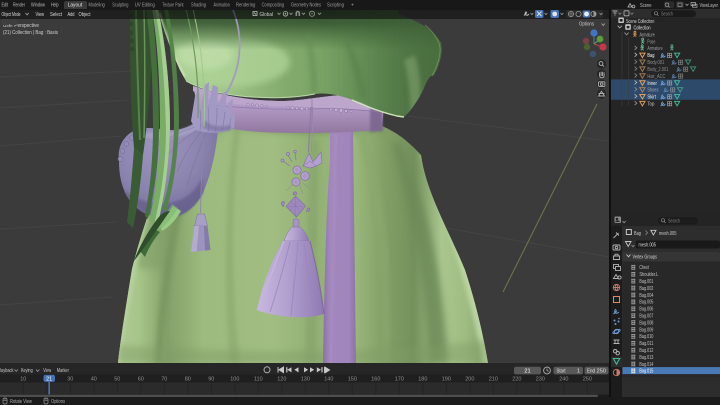  I want to click on svg-text: 50, so click(117, 379).